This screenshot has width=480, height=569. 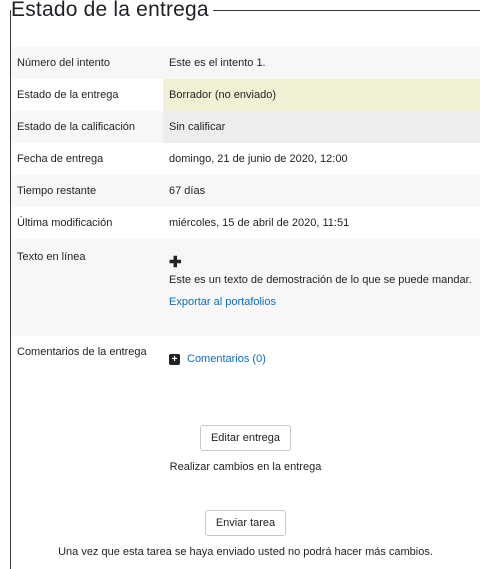 I want to click on row-label: Número del intento, so click(x=63, y=63).